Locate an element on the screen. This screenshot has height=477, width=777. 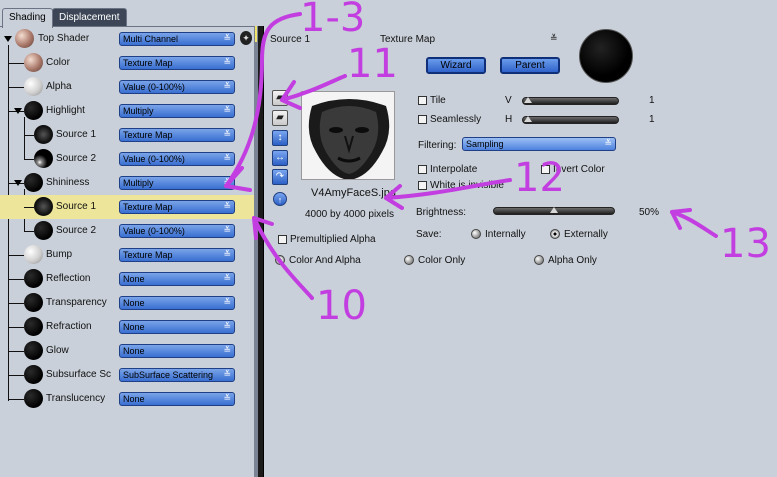
tree-row-top-shader: Top Shader Multi Channel ≚ ✦ is located at coordinates (127, 39).